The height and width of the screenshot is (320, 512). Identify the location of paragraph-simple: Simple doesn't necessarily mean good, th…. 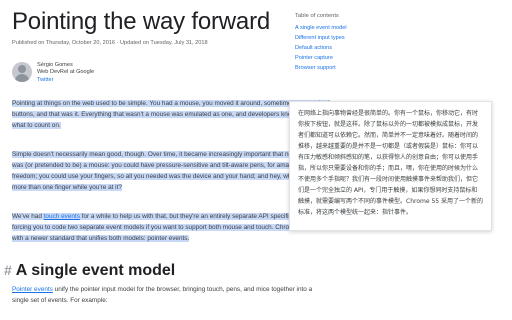
(171, 171).